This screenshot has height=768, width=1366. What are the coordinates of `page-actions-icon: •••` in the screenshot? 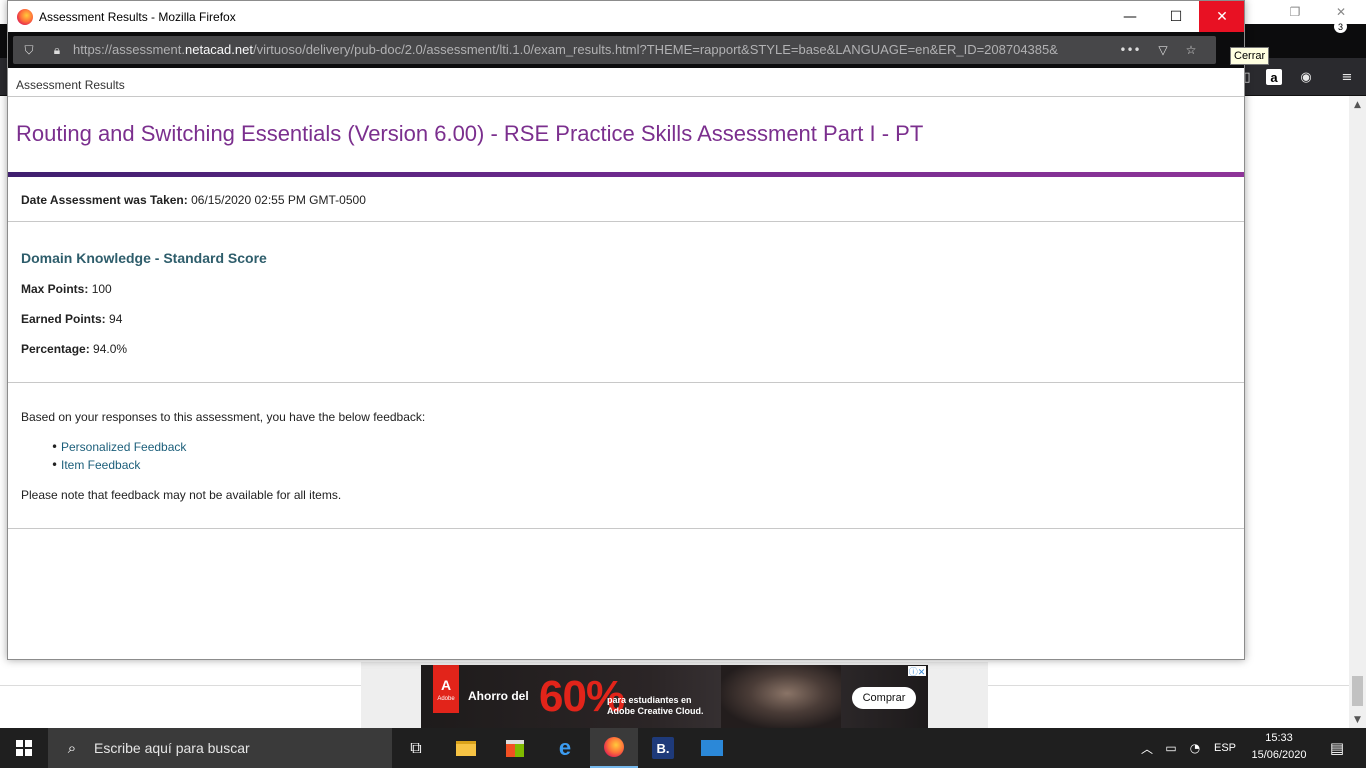 It's located at (1130, 50).